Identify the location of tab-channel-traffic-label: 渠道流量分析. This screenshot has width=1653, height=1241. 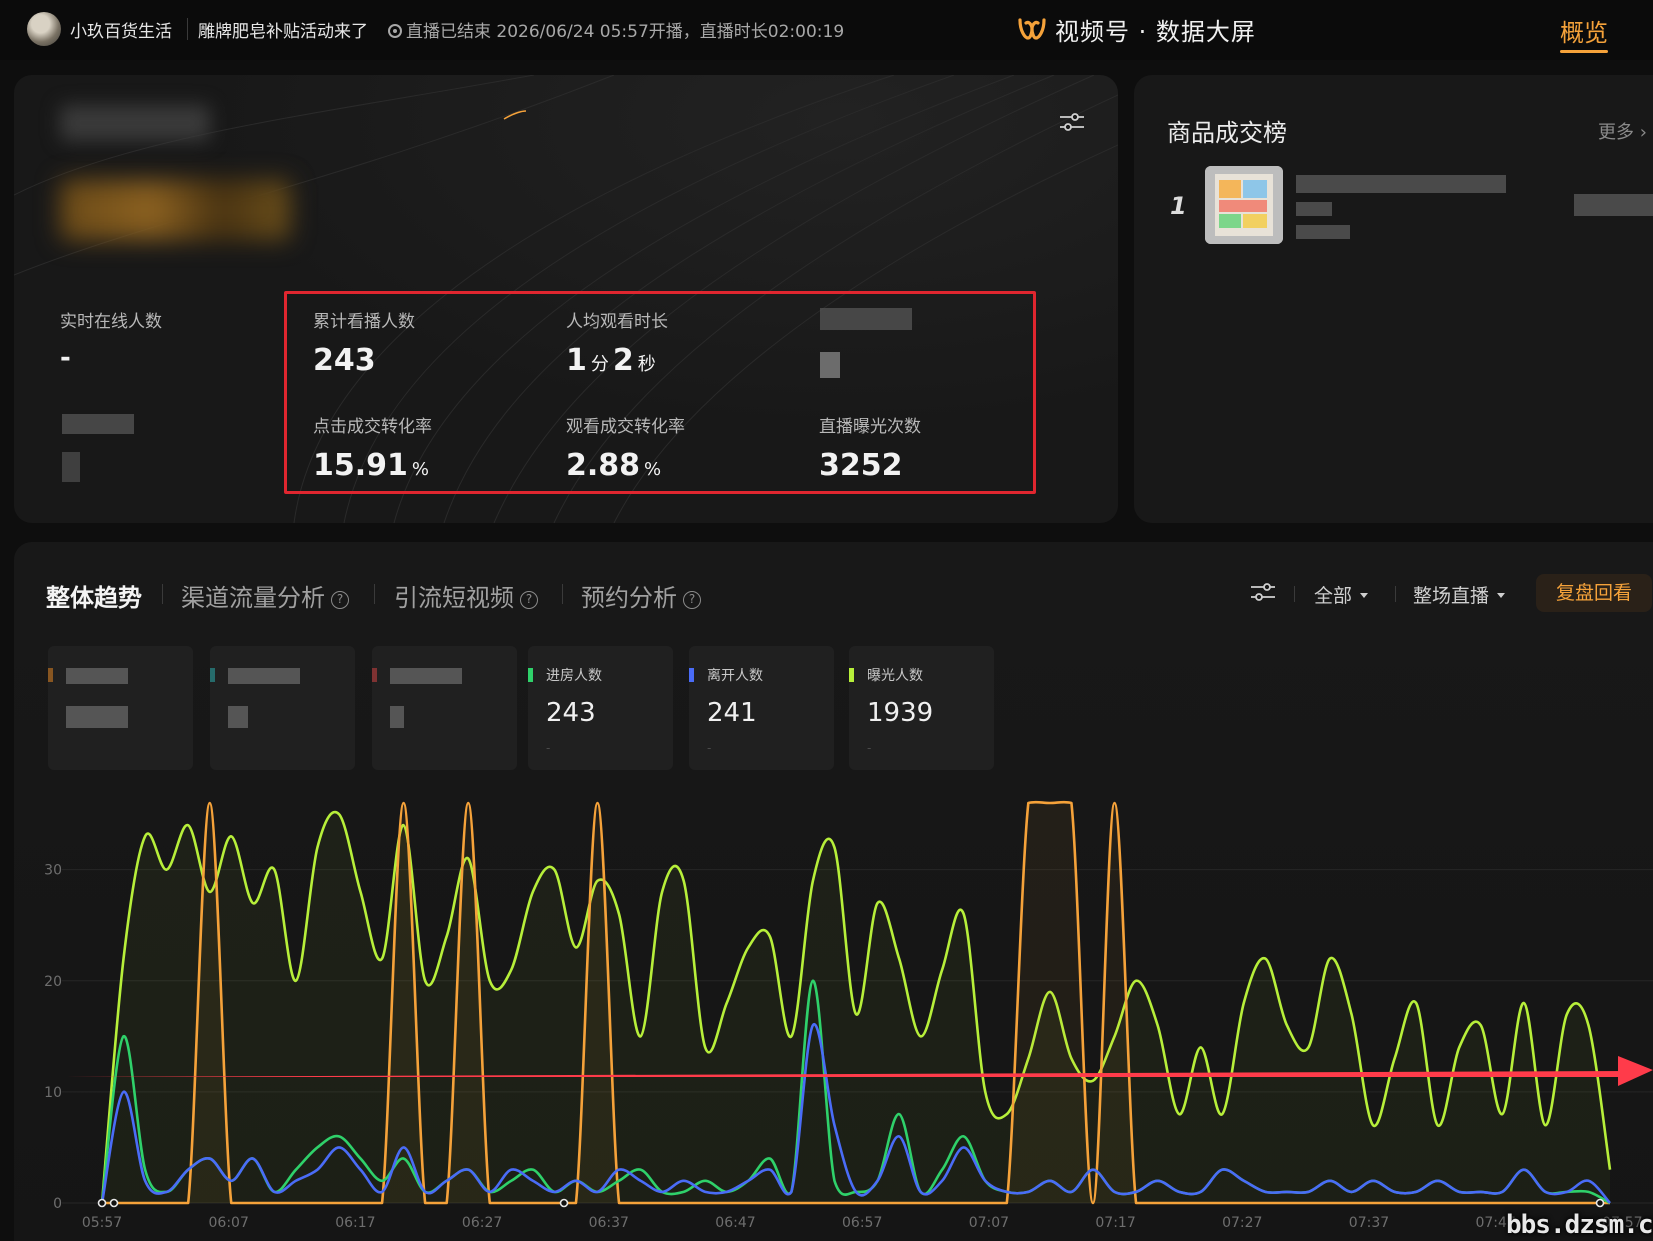
(253, 598).